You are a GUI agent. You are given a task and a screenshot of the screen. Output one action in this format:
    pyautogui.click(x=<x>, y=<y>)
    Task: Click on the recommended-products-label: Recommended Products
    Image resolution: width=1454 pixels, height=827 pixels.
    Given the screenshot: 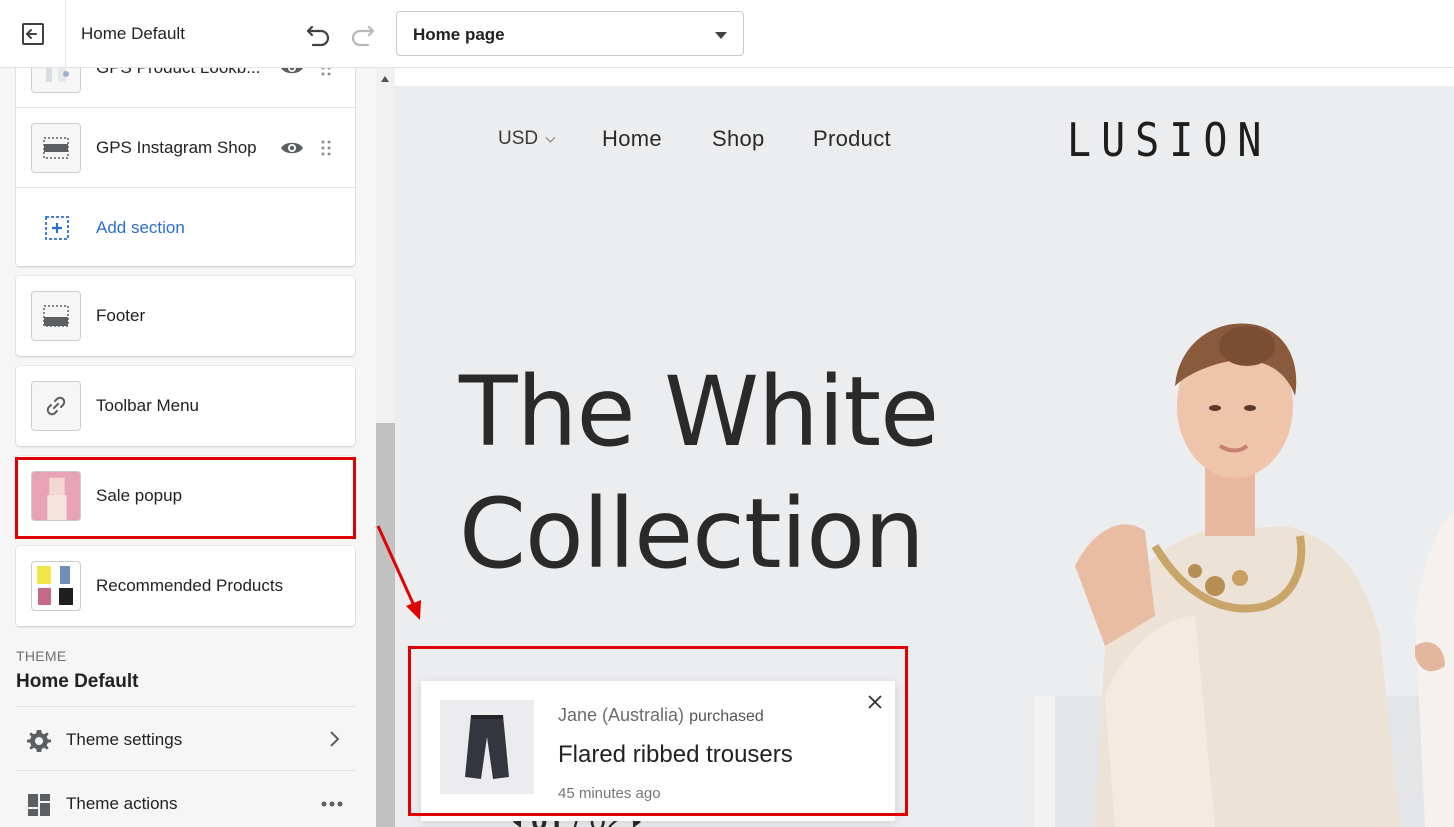 What is the action you would take?
    pyautogui.click(x=190, y=585)
    